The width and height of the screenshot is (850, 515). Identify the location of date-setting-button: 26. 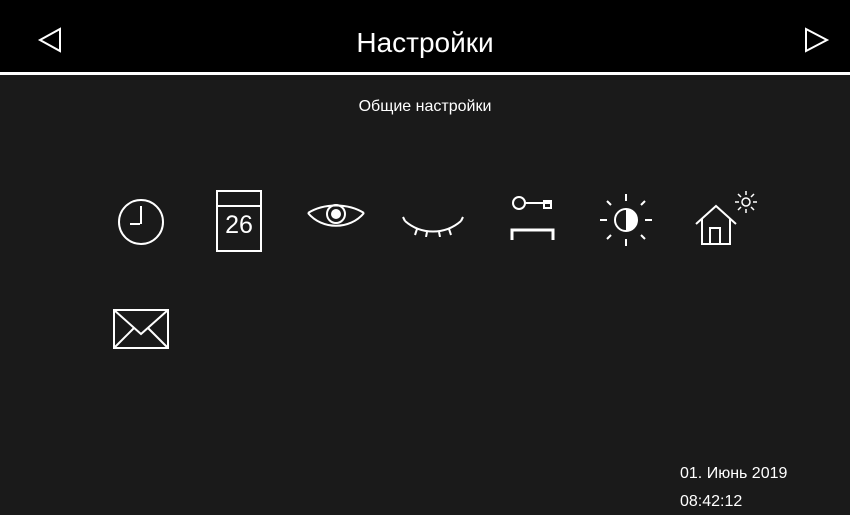
(237, 221).